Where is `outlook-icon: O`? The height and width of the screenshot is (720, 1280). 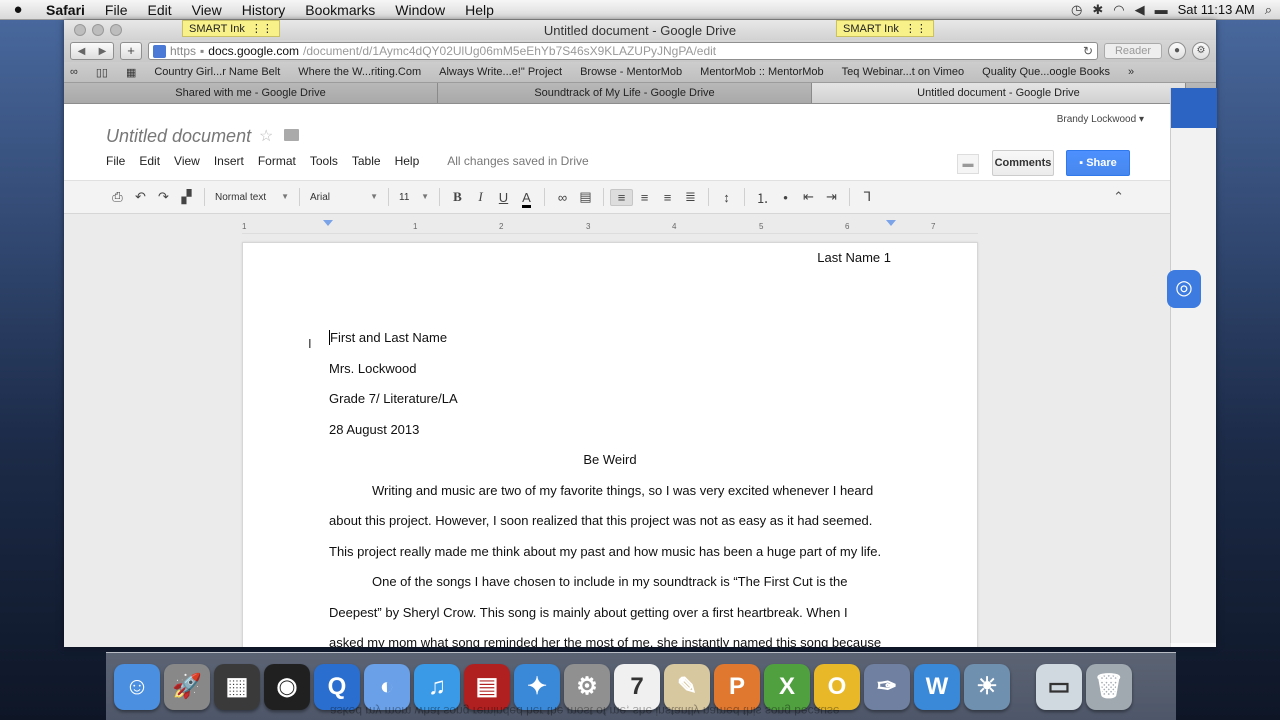 outlook-icon: O is located at coordinates (837, 686).